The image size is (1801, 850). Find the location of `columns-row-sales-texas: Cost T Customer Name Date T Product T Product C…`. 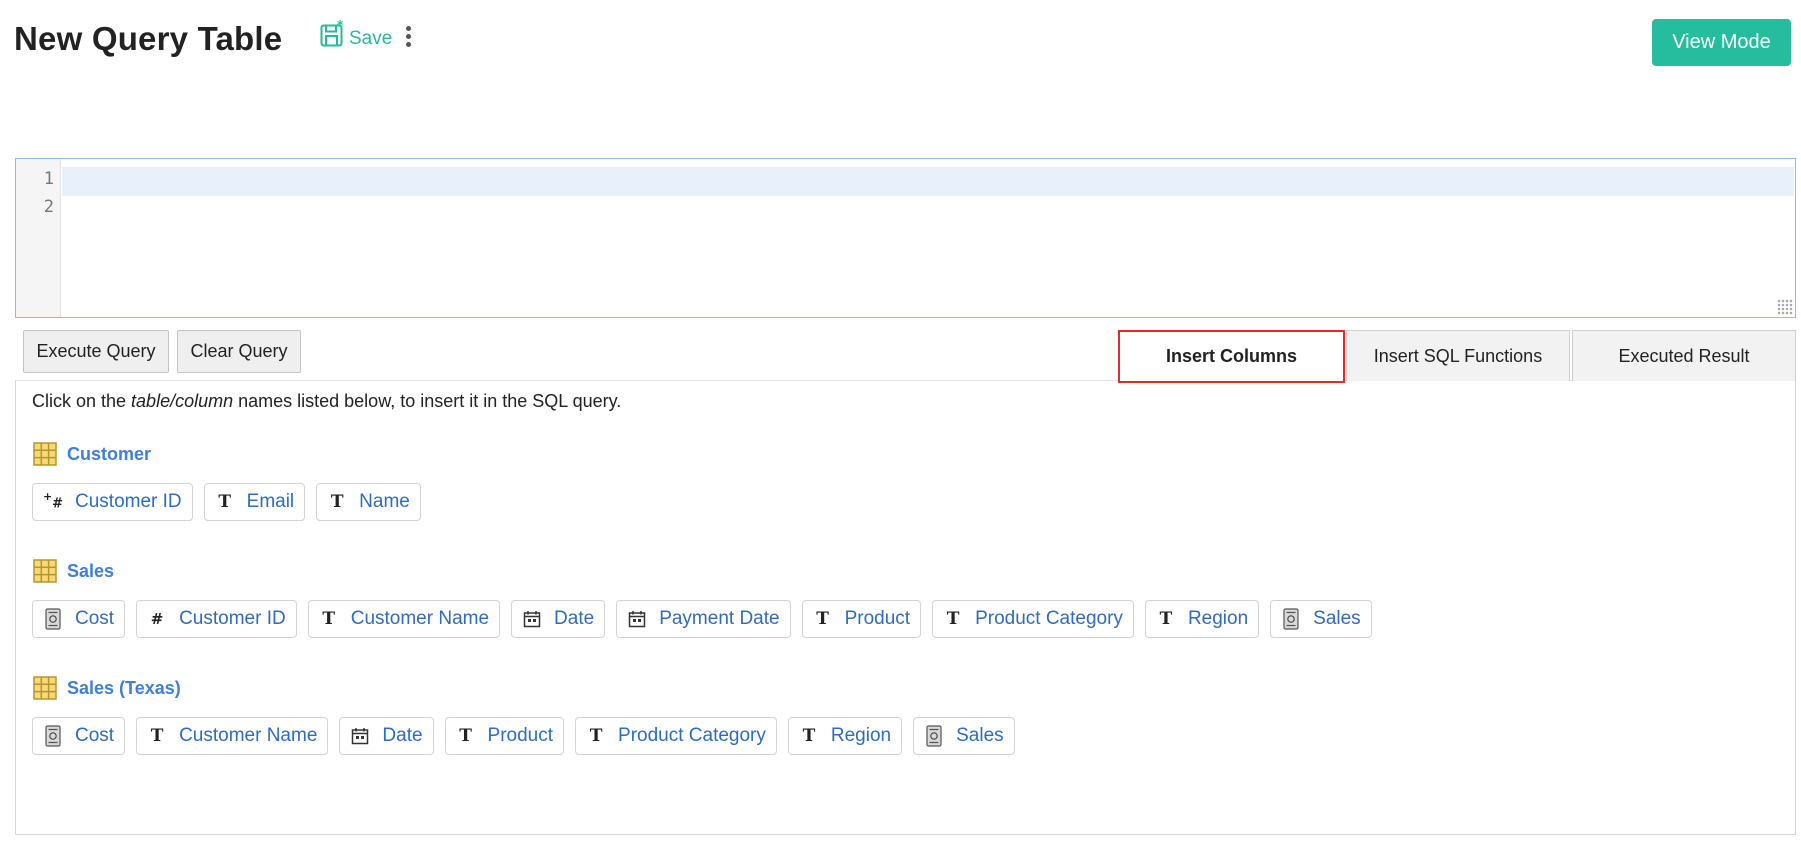

columns-row-sales-texas: Cost T Customer Name Date T Product T Product C… is located at coordinates (523, 736).